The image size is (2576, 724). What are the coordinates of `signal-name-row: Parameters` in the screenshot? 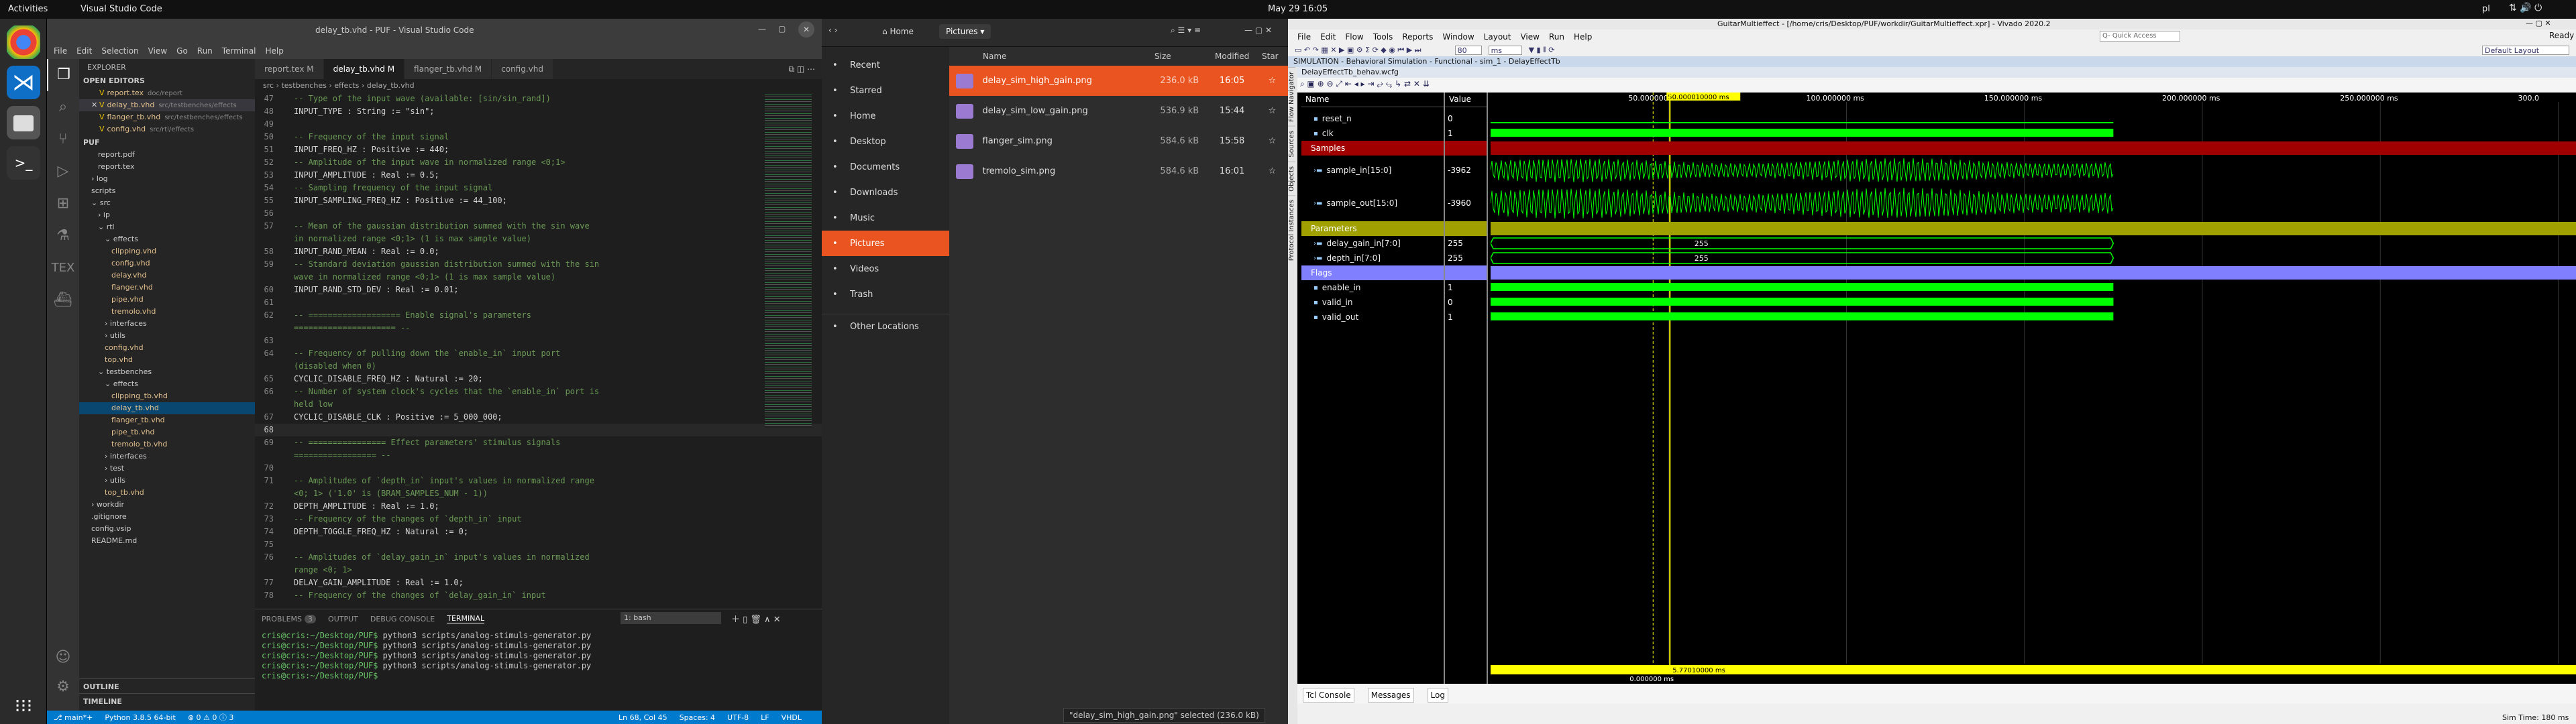 It's located at (1372, 228).